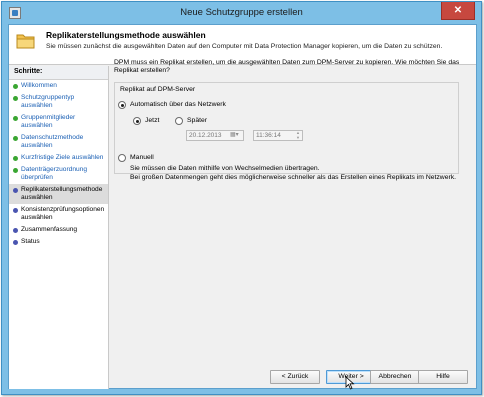 The width and height of the screenshot is (484, 397). I want to click on sidebar-step: Schutzgruppentyp auswählen, so click(58, 102).